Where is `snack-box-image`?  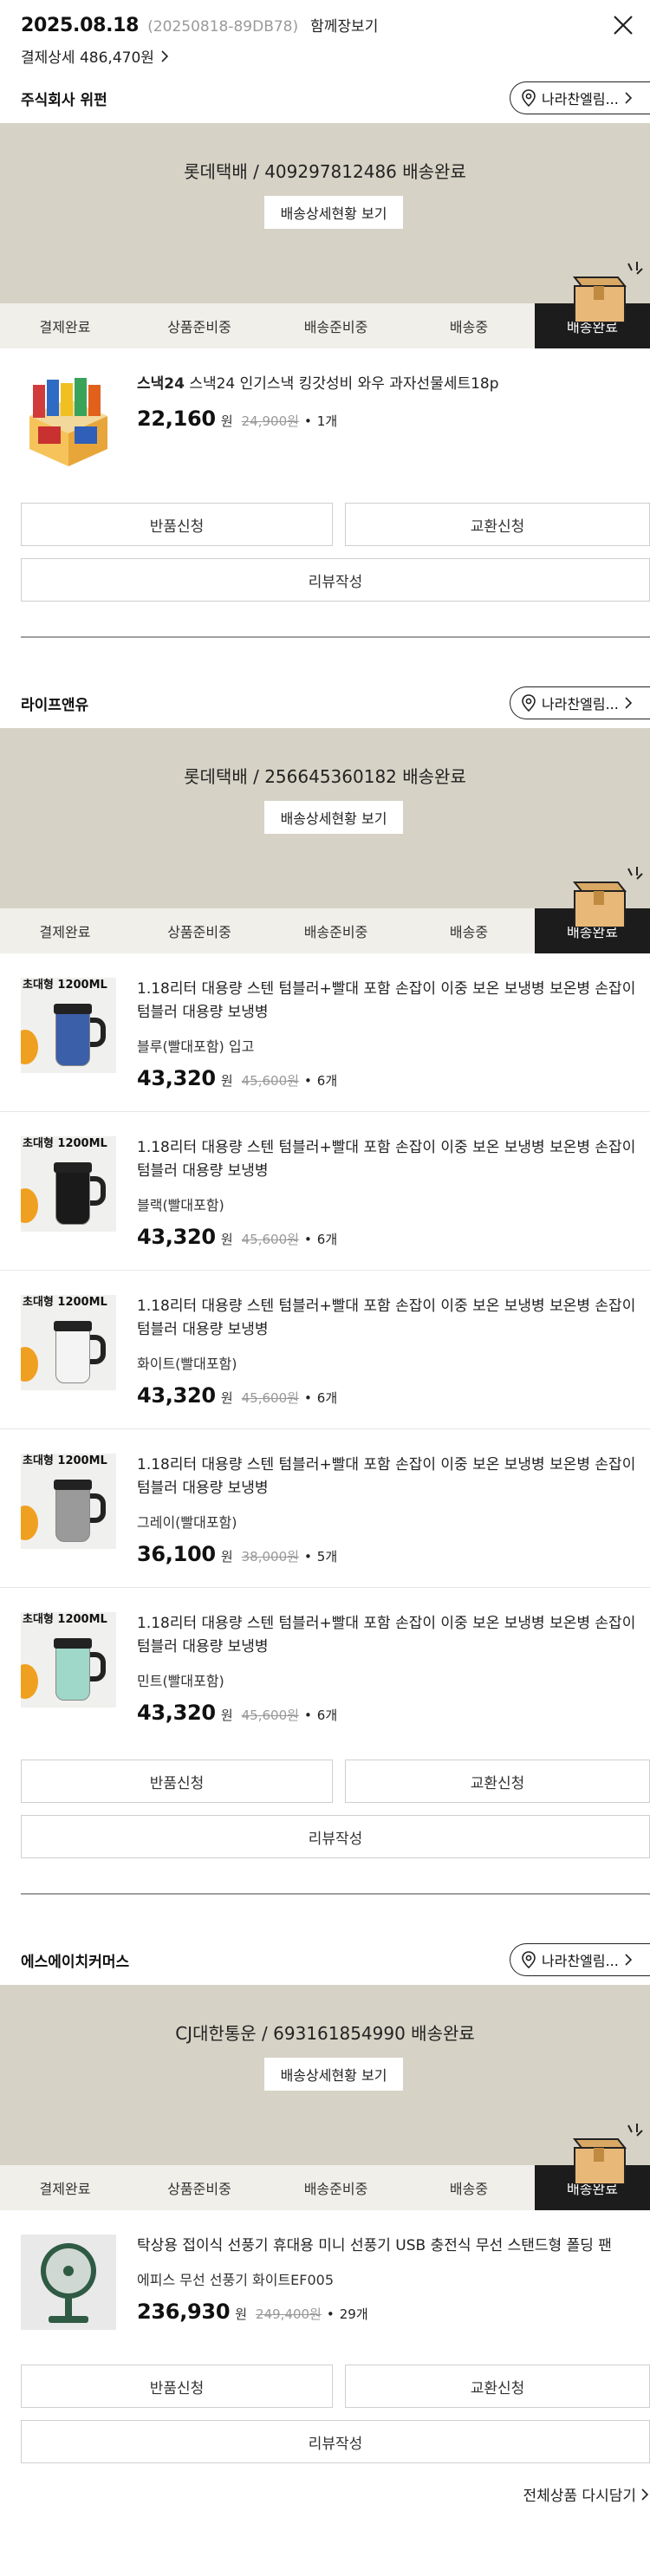
snack-box-image is located at coordinates (68, 420).